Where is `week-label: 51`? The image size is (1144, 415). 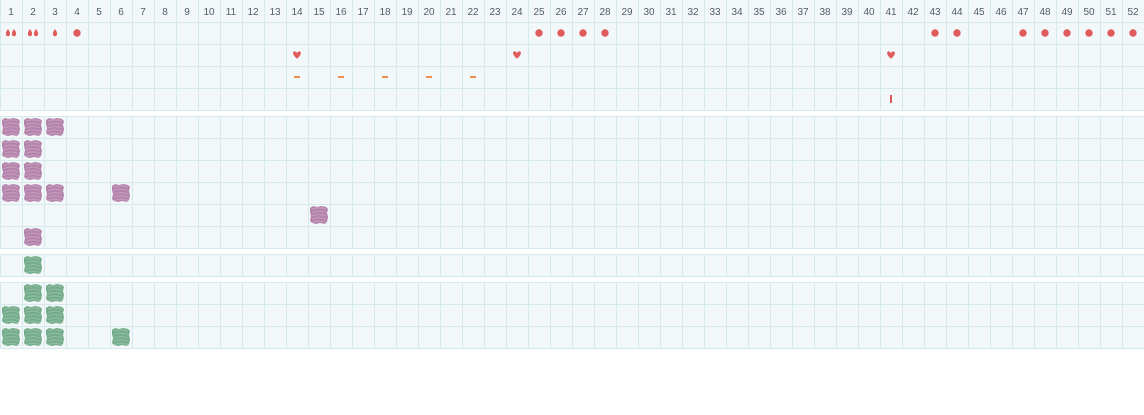
week-label: 51 is located at coordinates (1111, 12).